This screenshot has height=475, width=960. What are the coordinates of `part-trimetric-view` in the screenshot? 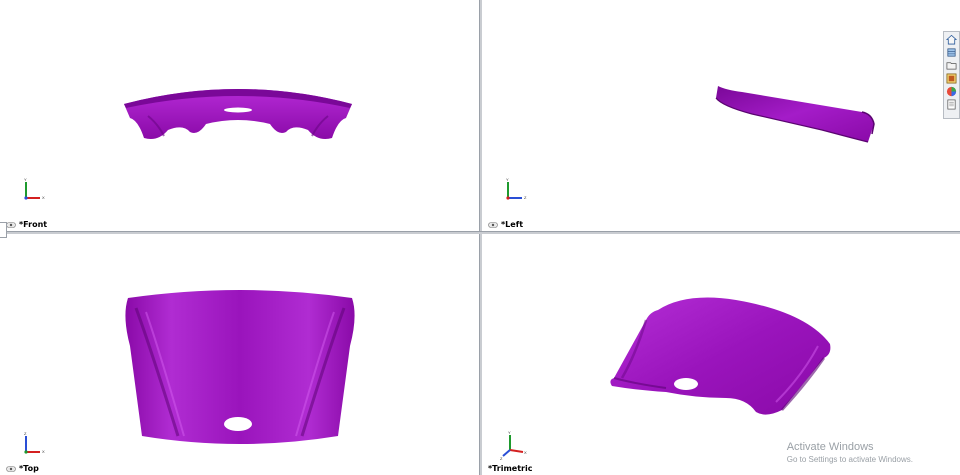 It's located at (720, 356).